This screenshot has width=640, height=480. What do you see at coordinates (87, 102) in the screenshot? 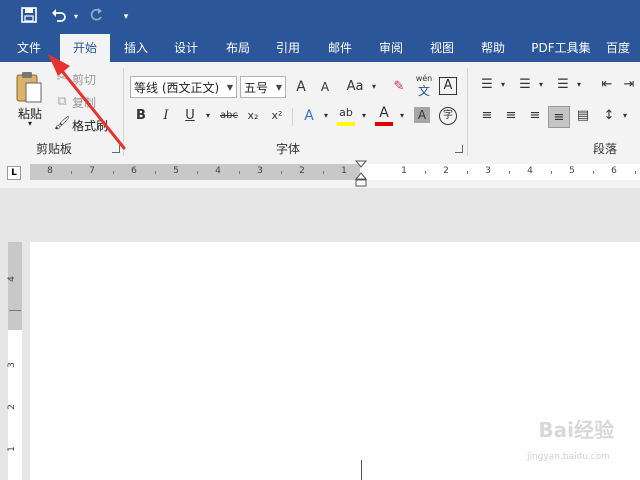
I see `annotation-arrow-icon` at bounding box center [87, 102].